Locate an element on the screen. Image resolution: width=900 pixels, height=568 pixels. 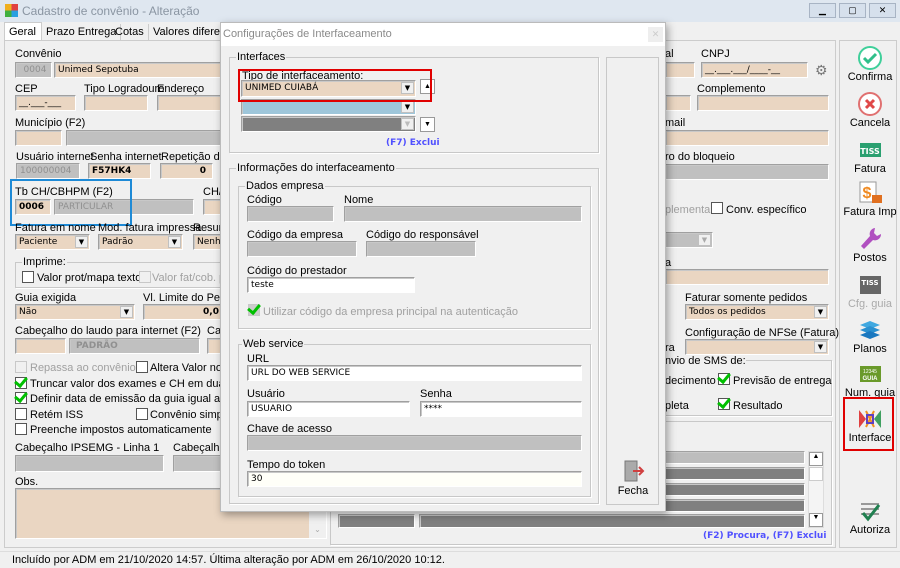
repeticao-field: 0 is located at coordinates (186, 171).